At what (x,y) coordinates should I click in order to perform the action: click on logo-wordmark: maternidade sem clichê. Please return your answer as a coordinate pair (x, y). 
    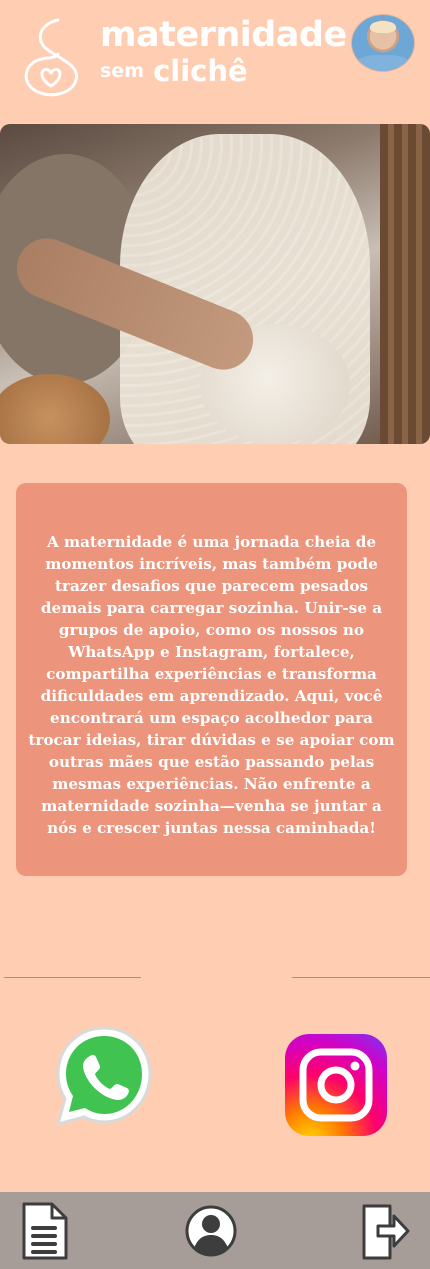
    Looking at the image, I should click on (223, 52).